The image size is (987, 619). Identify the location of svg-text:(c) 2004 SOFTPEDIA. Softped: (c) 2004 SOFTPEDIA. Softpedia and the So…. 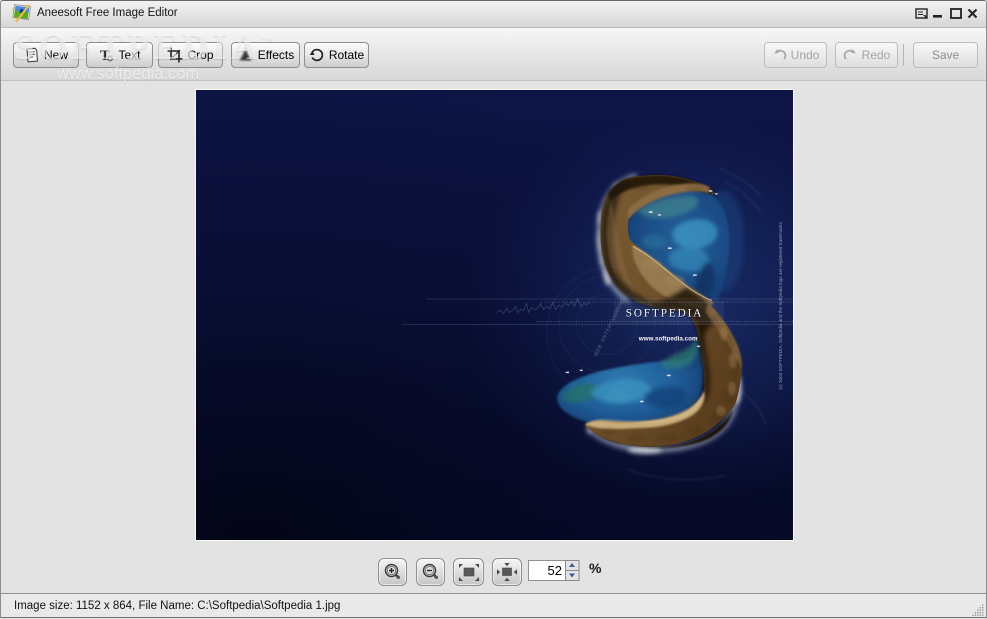
(780, 305).